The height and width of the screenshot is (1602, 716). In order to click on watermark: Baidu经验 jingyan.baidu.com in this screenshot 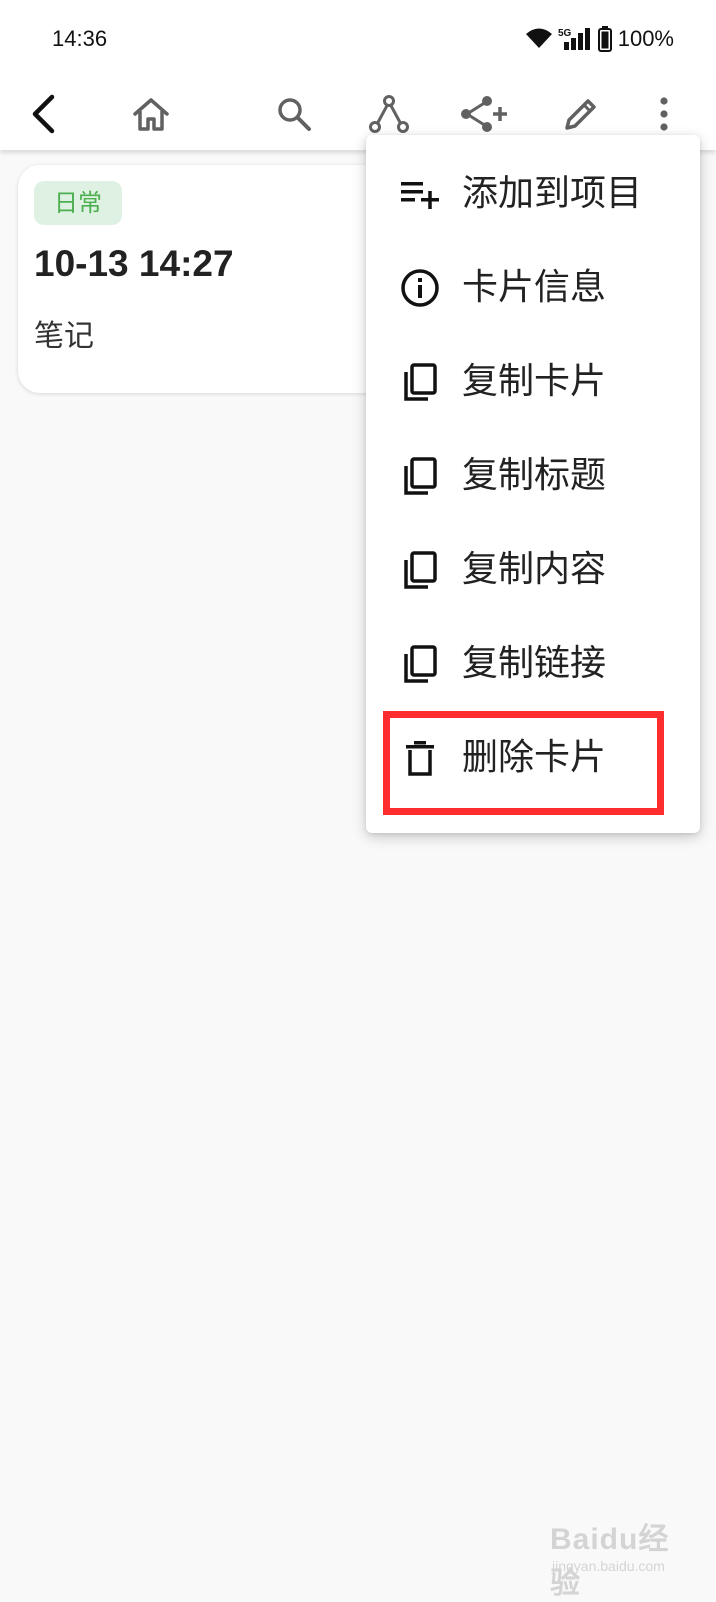, I will do `click(623, 1557)`.